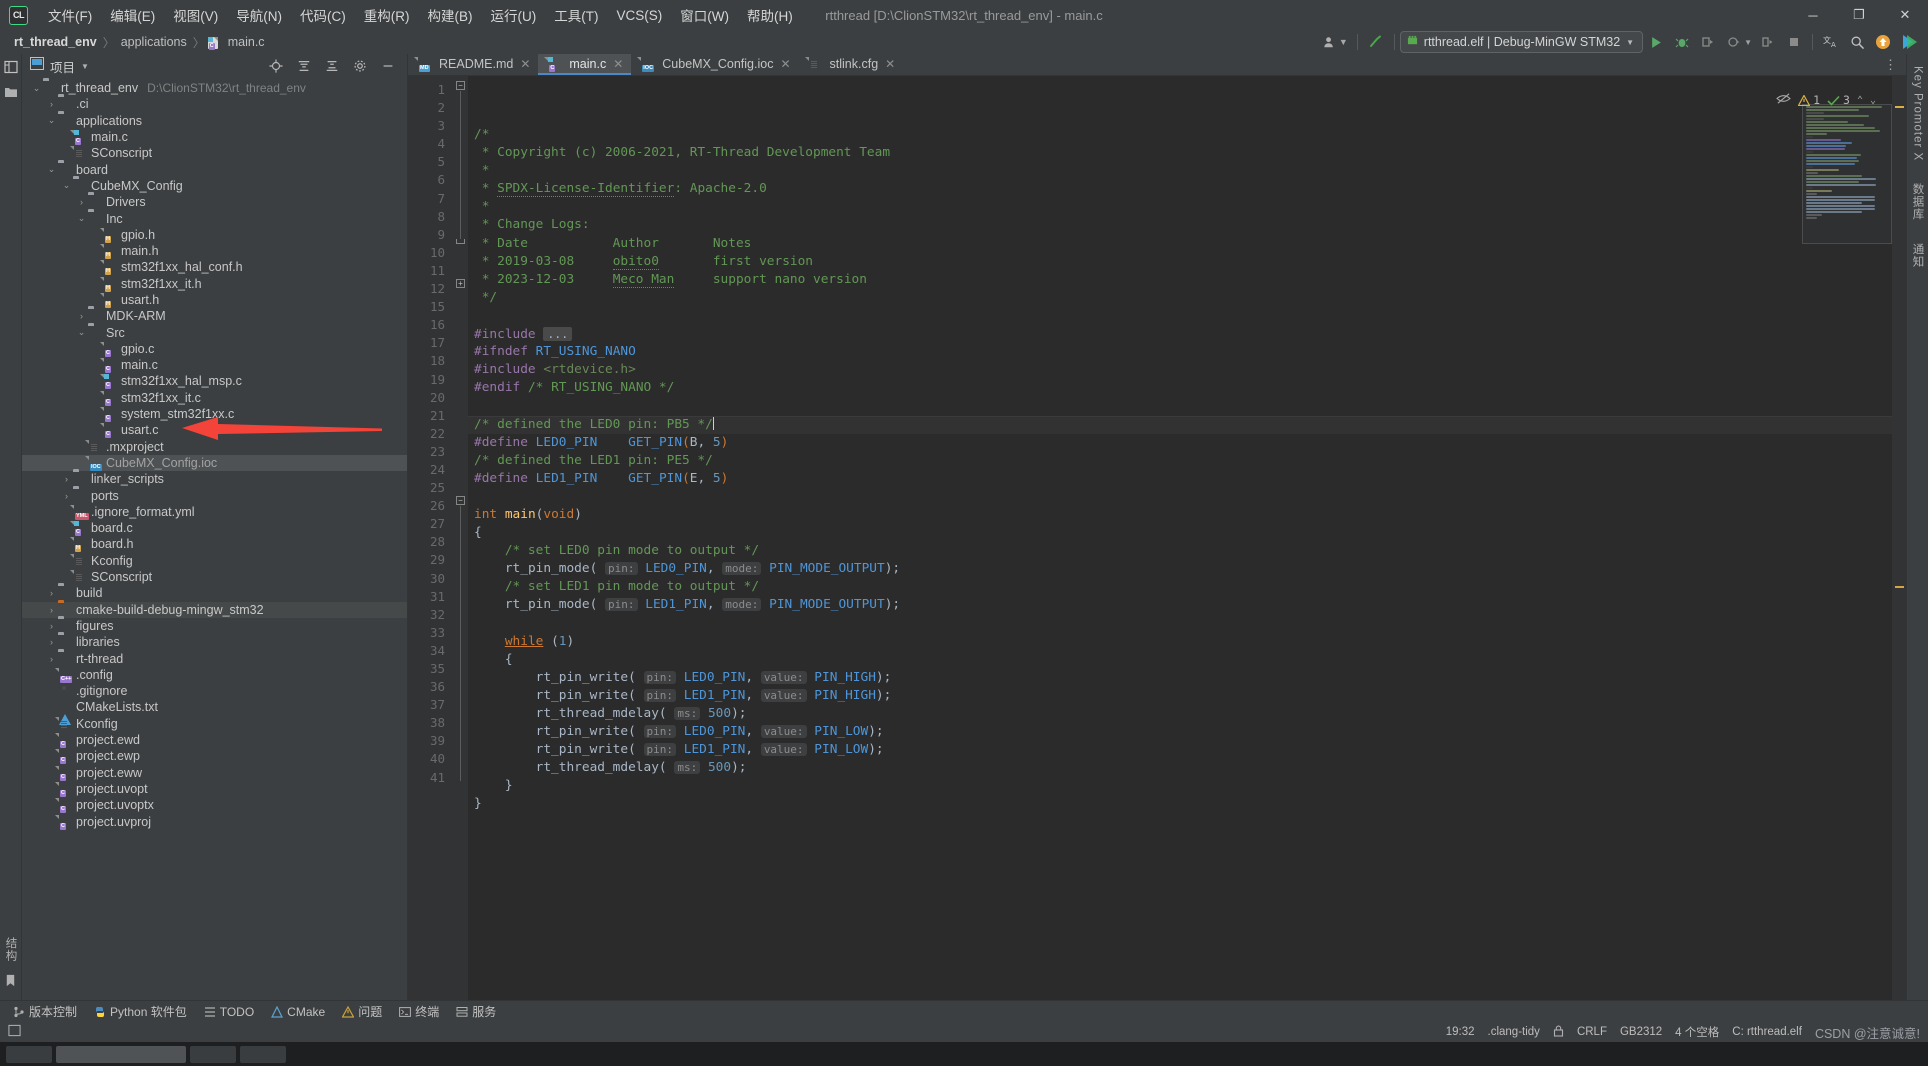 The width and height of the screenshot is (1928, 1066). Describe the element at coordinates (214, 300) in the screenshot. I see `tree-node-usart-h: Husart.h` at that location.